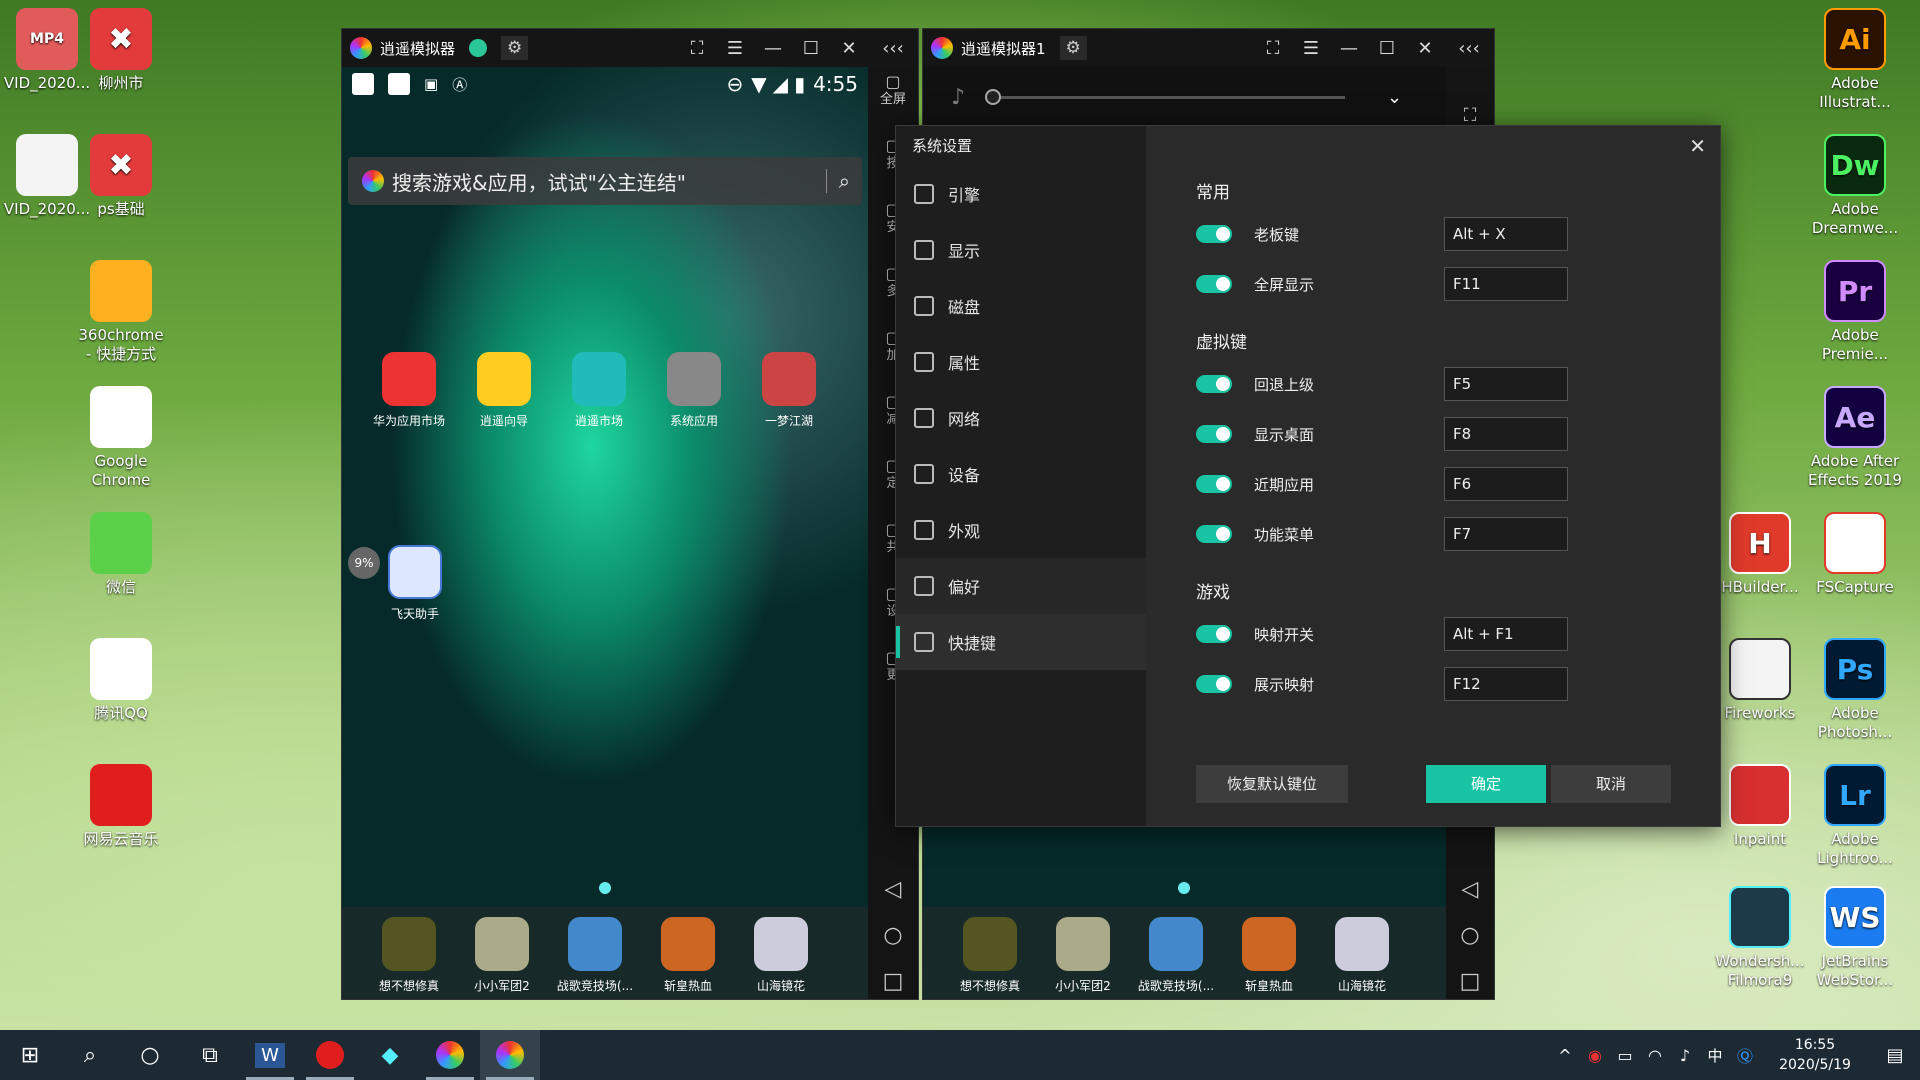  Describe the element at coordinates (893, 91) in the screenshot. I see `sidebar-tool: ▢ 全屏` at that location.